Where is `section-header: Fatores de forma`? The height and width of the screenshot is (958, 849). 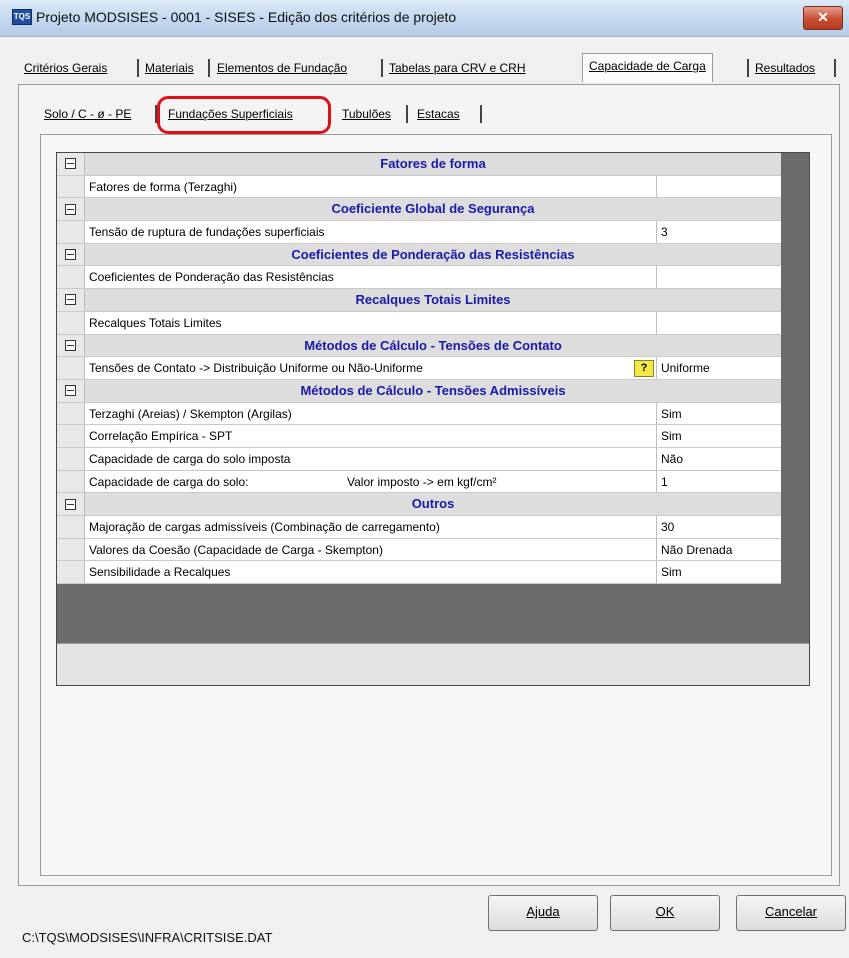
section-header: Fatores de forma is located at coordinates (419, 164).